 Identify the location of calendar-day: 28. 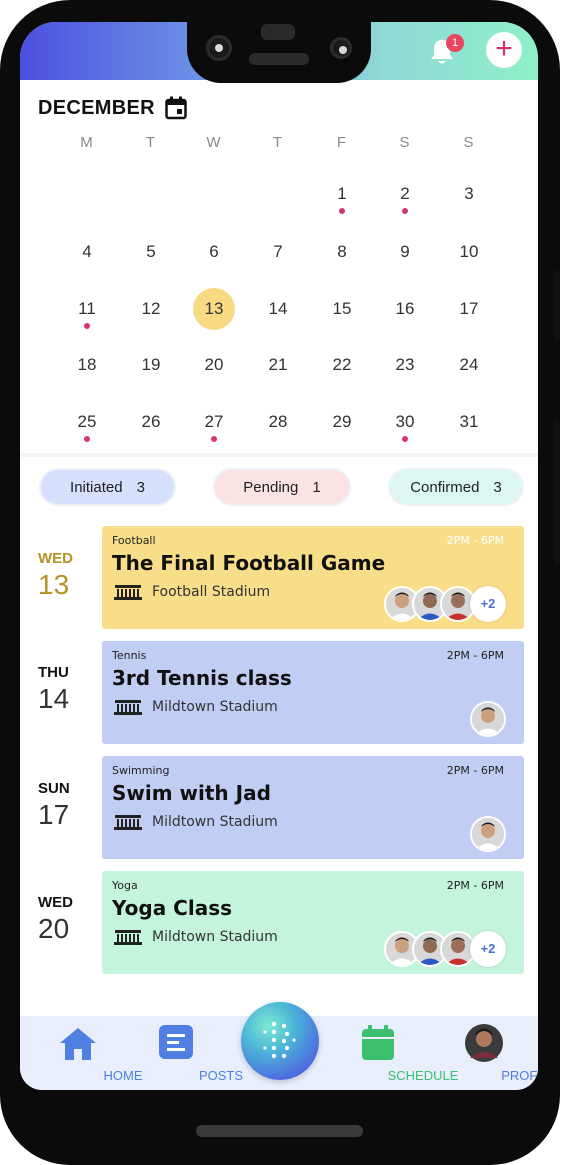
(278, 422).